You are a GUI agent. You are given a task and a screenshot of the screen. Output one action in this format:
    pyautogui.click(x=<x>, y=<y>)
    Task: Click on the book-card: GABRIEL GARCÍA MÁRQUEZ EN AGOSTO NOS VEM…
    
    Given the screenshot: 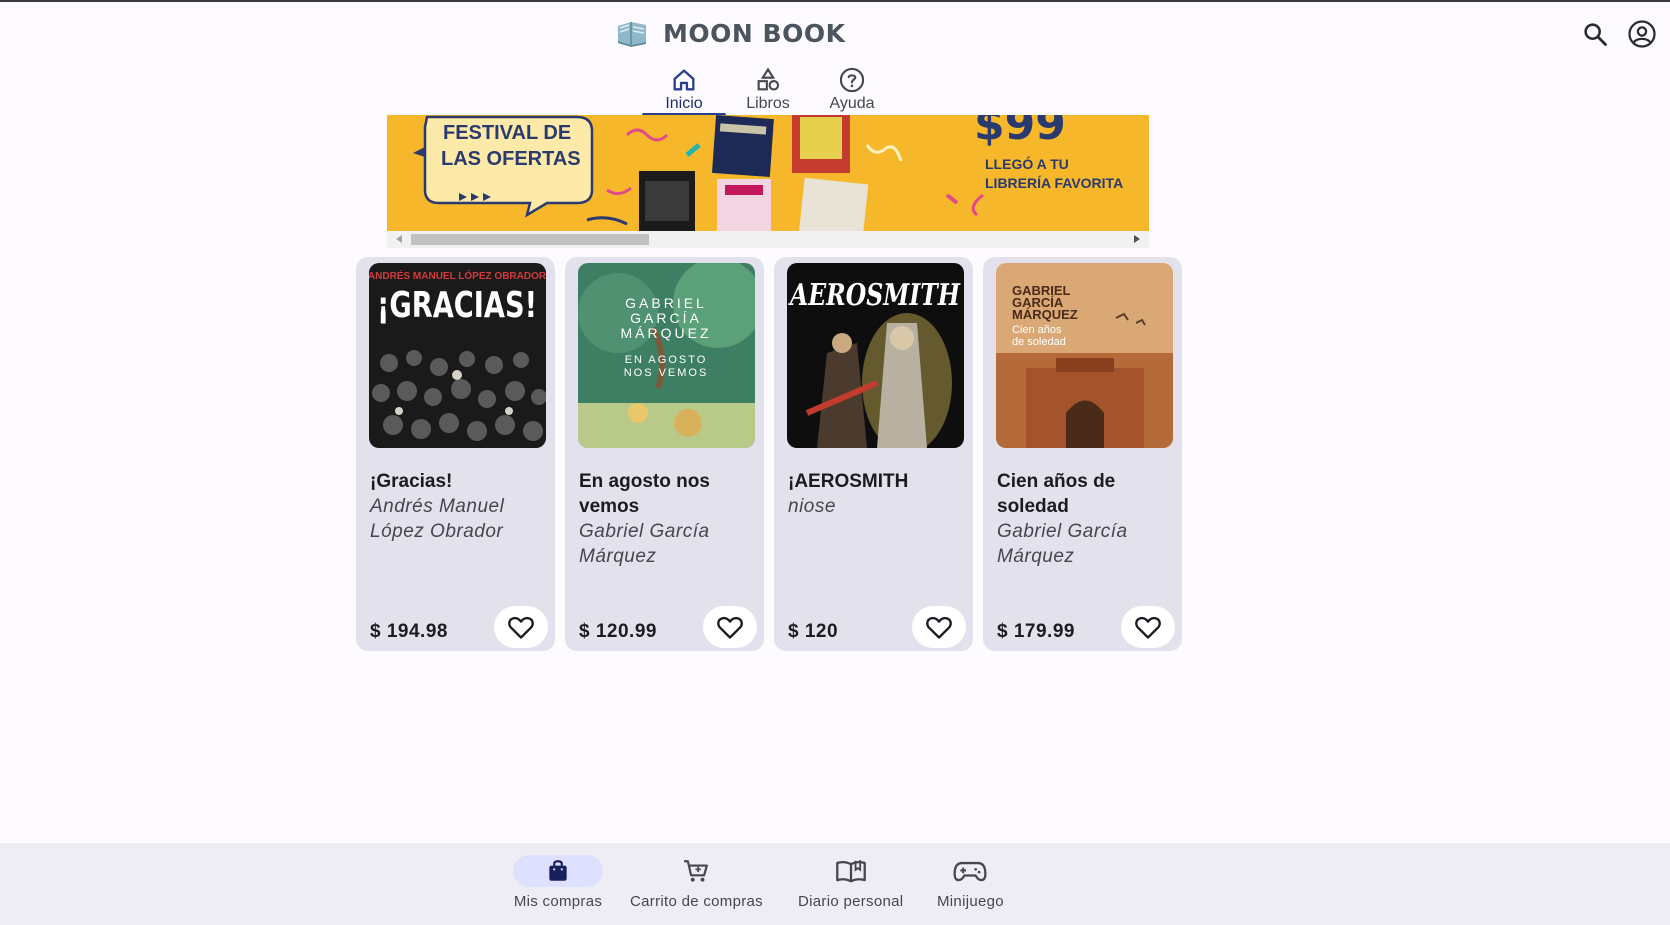 What is the action you would take?
    pyautogui.click(x=664, y=454)
    